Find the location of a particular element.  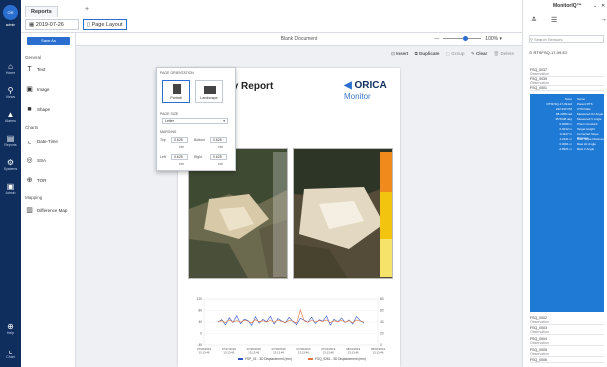

margin-left-input: 0.625 is located at coordinates (179, 157).